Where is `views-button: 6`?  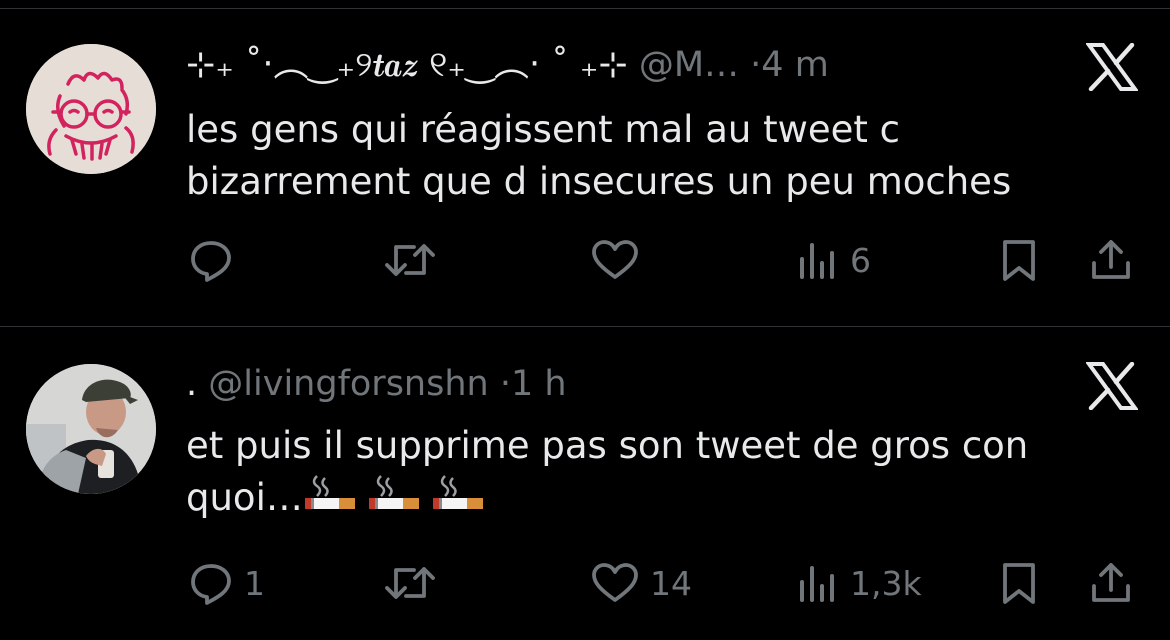
views-button: 6 is located at coordinates (833, 260).